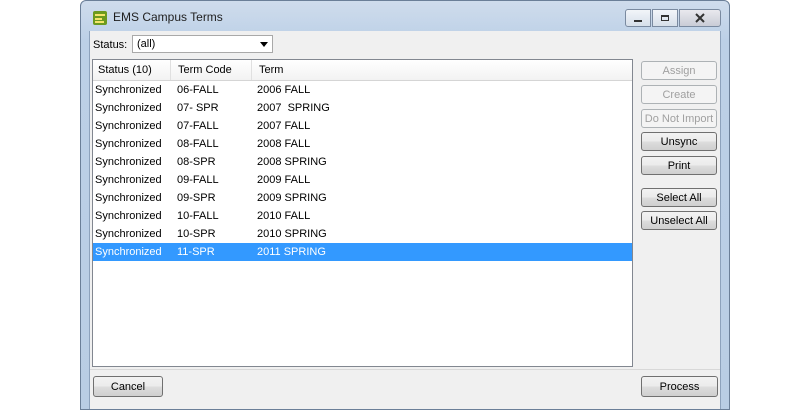 Image resolution: width=812 pixels, height=410 pixels. Describe the element at coordinates (198, 216) in the screenshot. I see `row-term-code: 10-FALL` at that location.